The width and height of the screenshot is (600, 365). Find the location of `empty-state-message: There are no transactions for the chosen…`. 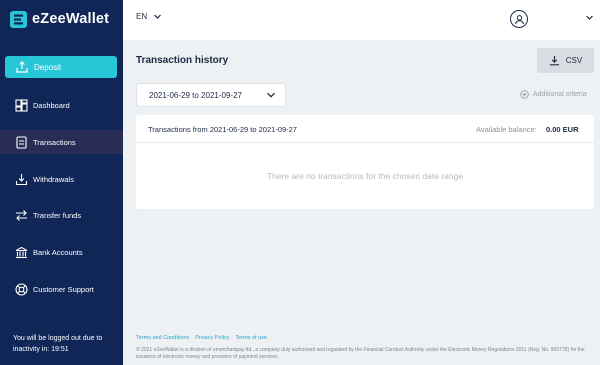

empty-state-message: There are no transactions for the chosen… is located at coordinates (365, 176).